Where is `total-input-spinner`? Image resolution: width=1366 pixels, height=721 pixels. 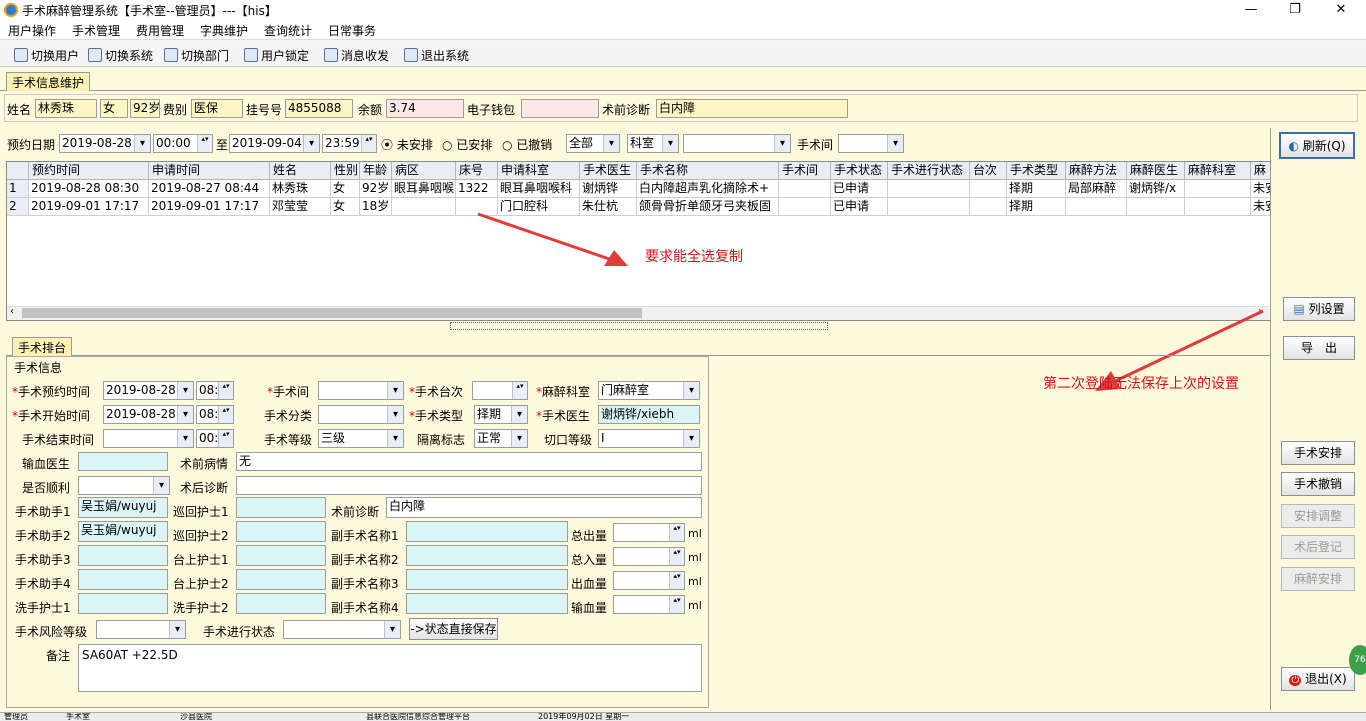
total-input-spinner is located at coordinates (649, 556).